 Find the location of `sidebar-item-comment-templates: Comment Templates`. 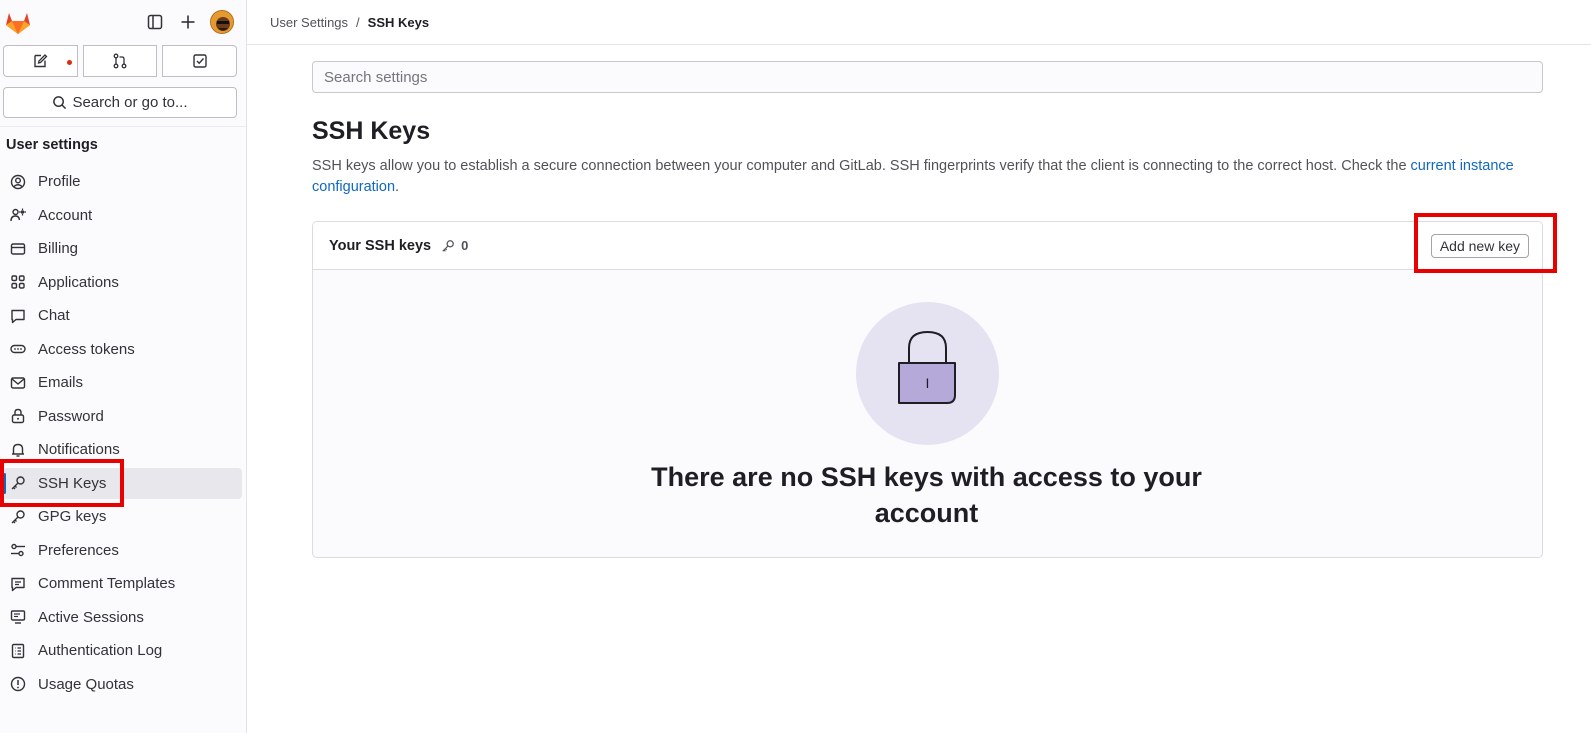

sidebar-item-comment-templates: Comment Templates is located at coordinates (122, 583).